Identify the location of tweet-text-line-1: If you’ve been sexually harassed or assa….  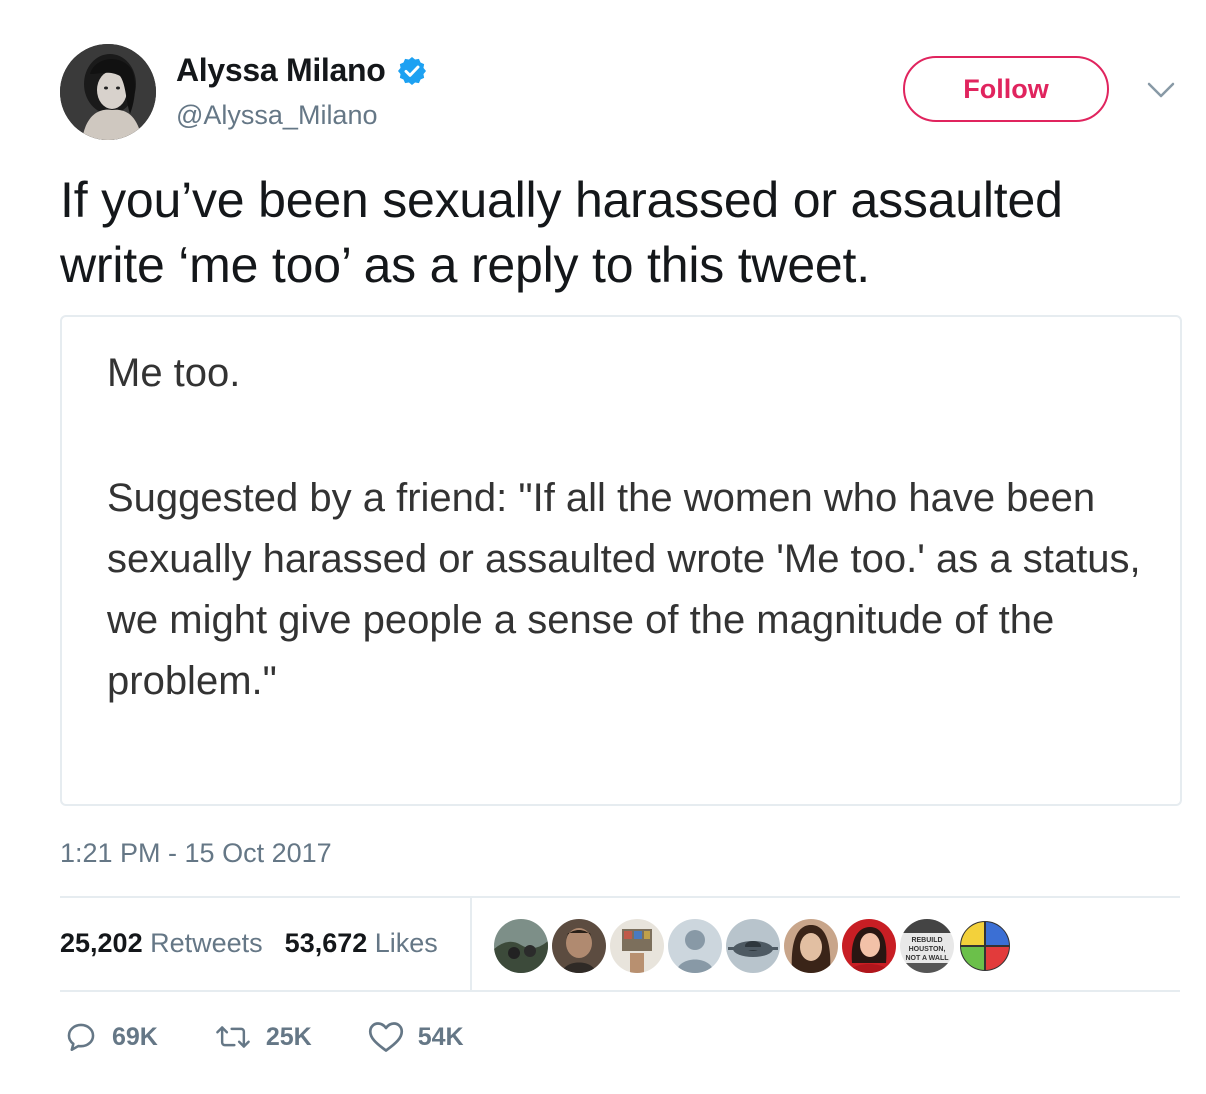
(561, 200).